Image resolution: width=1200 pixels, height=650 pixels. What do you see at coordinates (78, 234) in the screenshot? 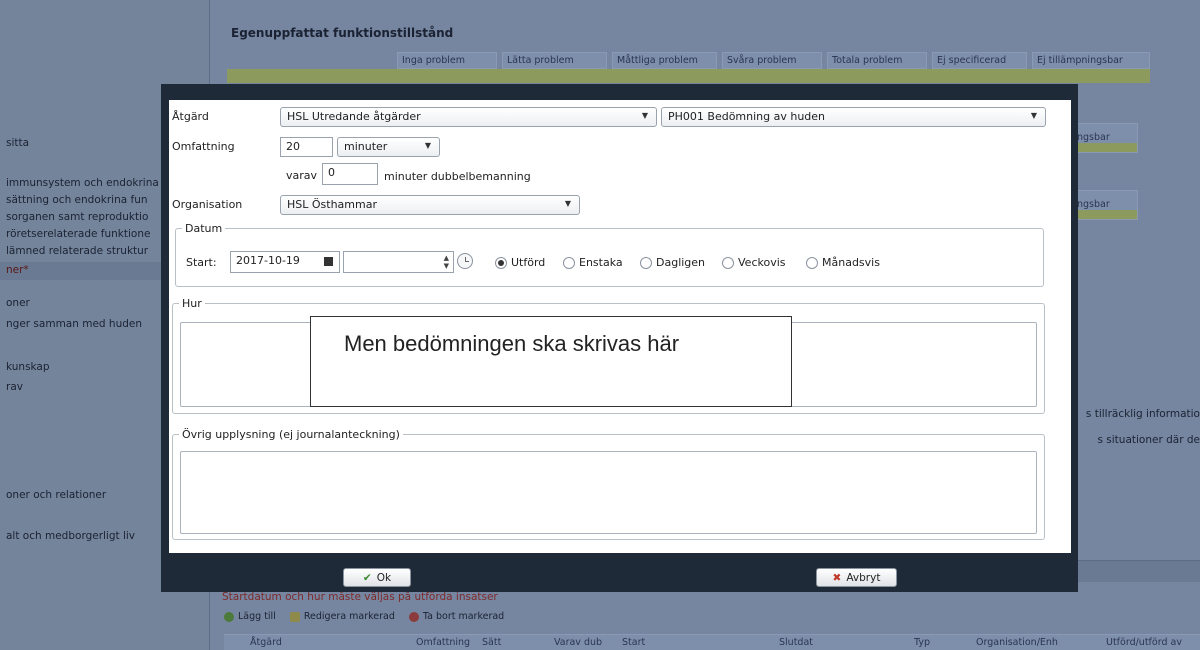
I see `sidebar-item: röretserelaterade funktione` at bounding box center [78, 234].